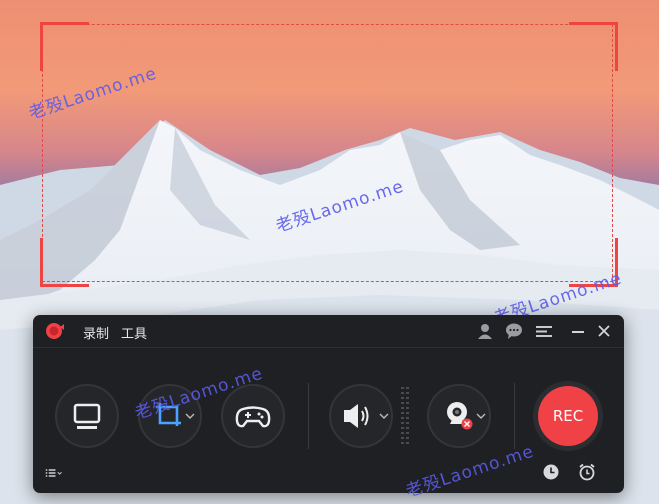 Image resolution: width=659 pixels, height=504 pixels. What do you see at coordinates (405, 415) in the screenshot?
I see `volume-meter` at bounding box center [405, 415].